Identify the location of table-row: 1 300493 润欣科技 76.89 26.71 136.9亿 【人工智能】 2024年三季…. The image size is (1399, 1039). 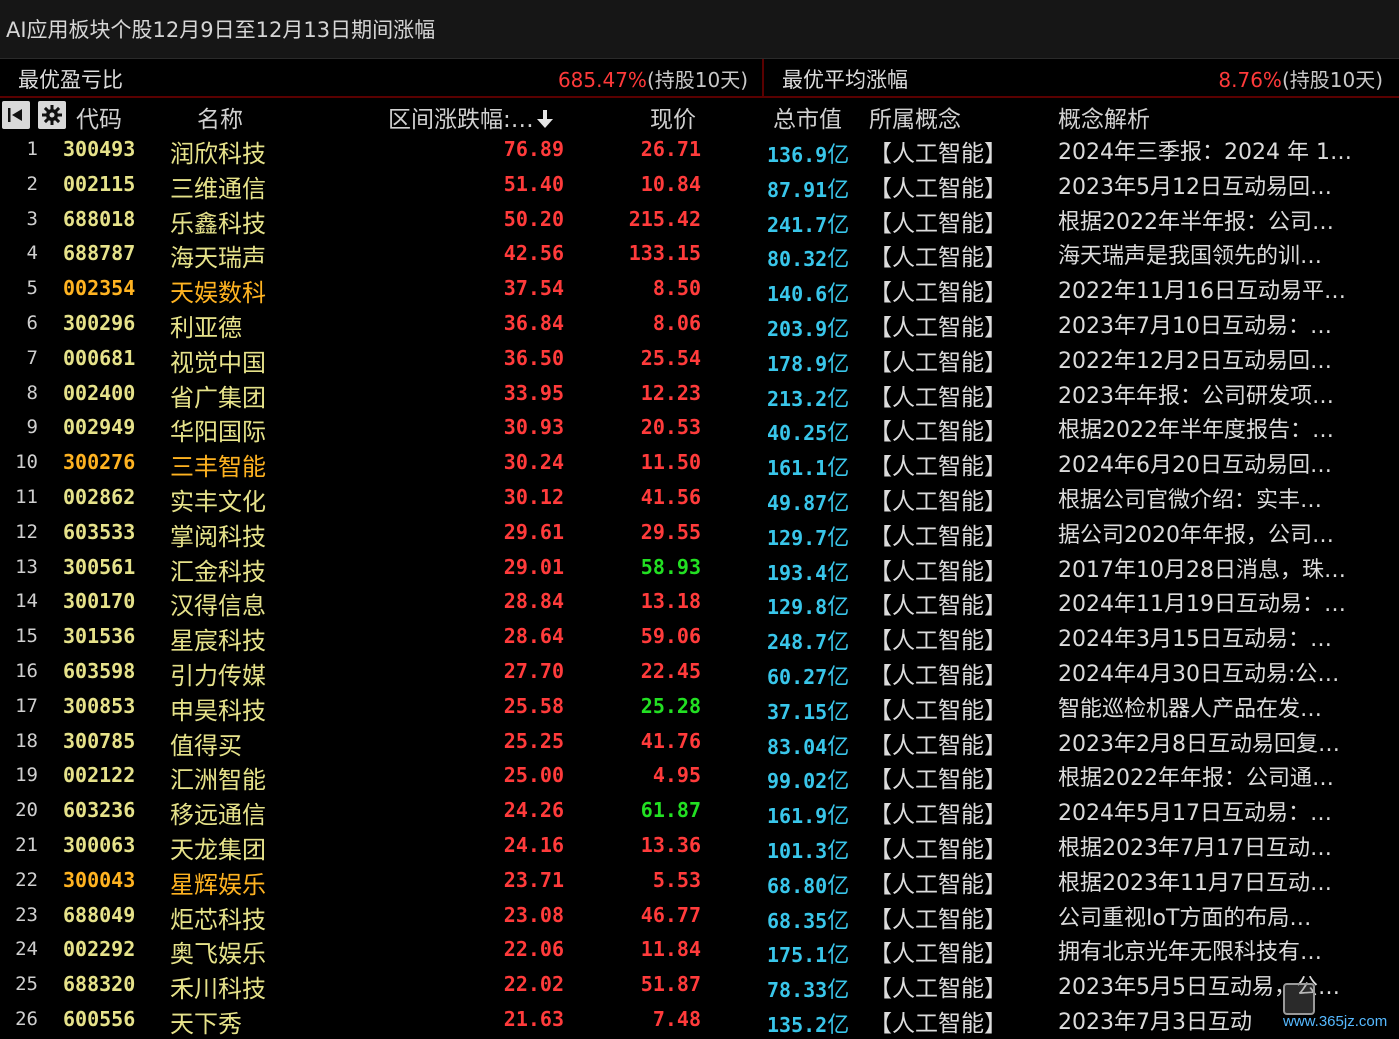
(699, 150).